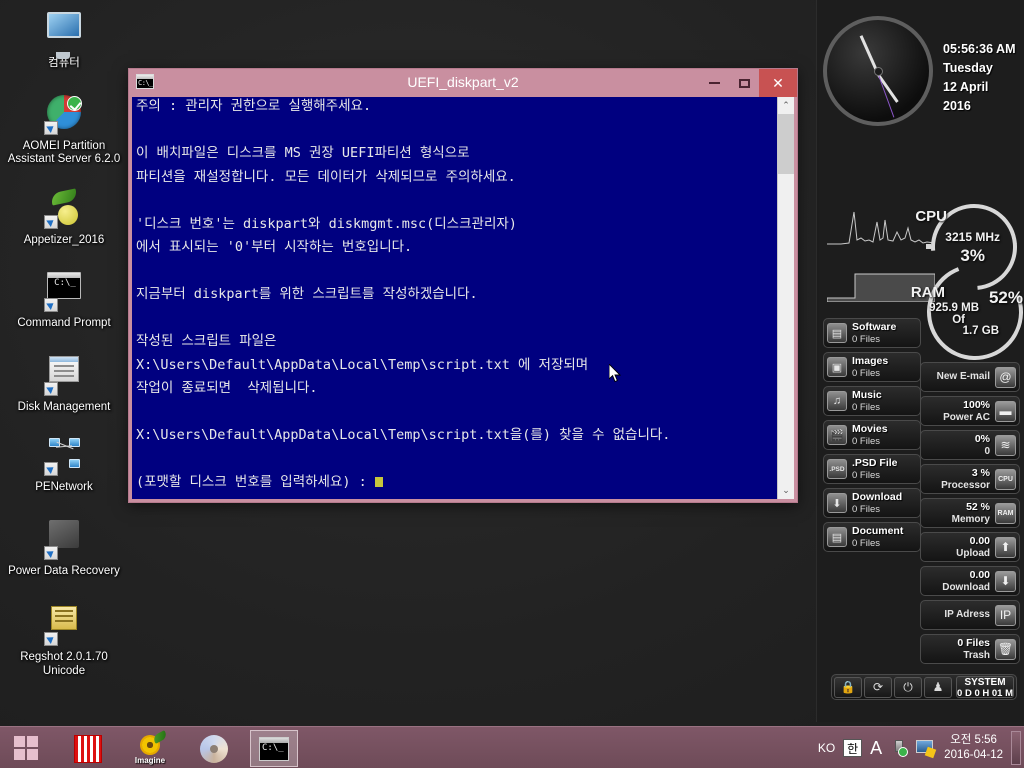 The width and height of the screenshot is (1024, 768). I want to click on system-stat-row: New E-mail @, so click(970, 377).